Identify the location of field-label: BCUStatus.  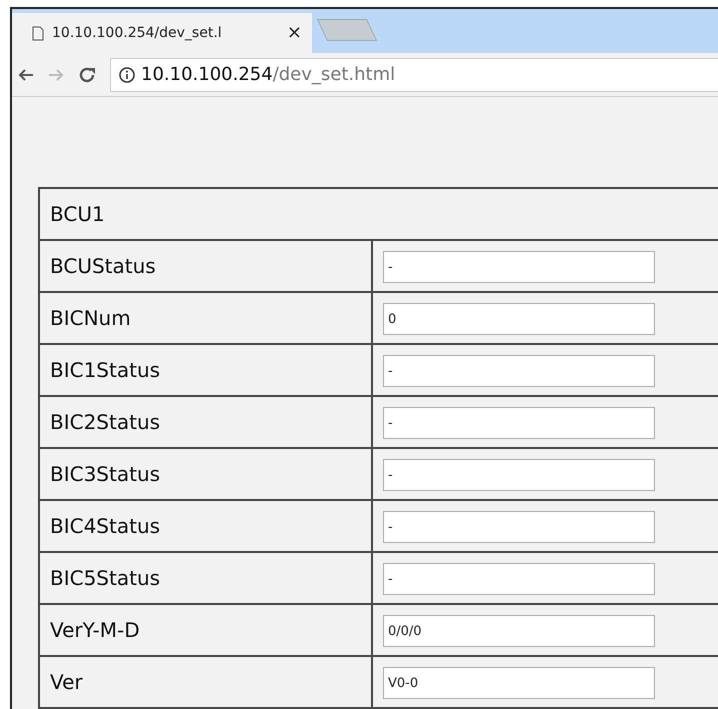
(205, 266).